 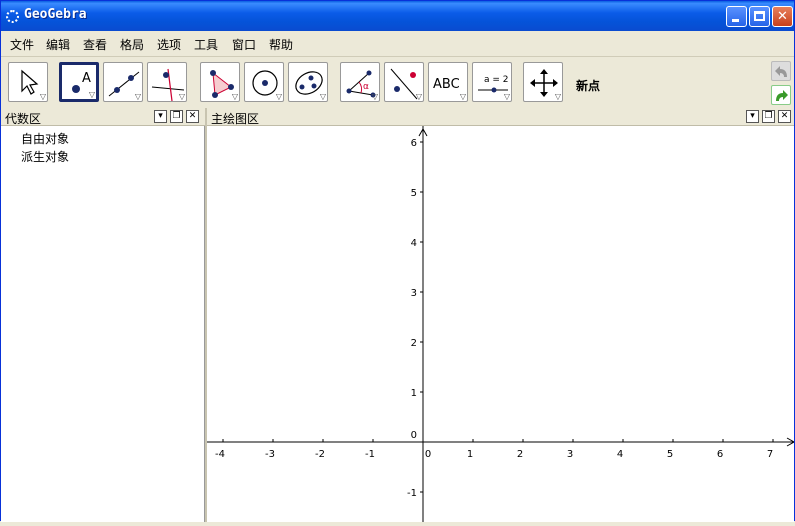 What do you see at coordinates (220, 82) in the screenshot?
I see `polygon-tool-button: ▽` at bounding box center [220, 82].